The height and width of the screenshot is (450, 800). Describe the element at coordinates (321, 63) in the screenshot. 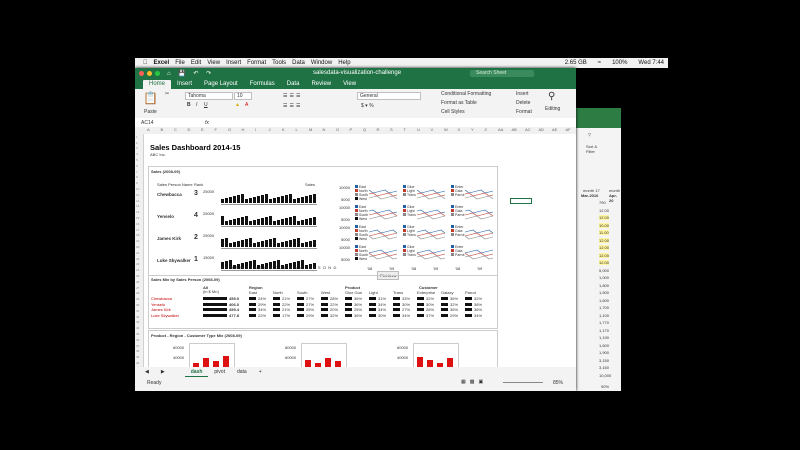

I see `menu-window: Window` at that location.